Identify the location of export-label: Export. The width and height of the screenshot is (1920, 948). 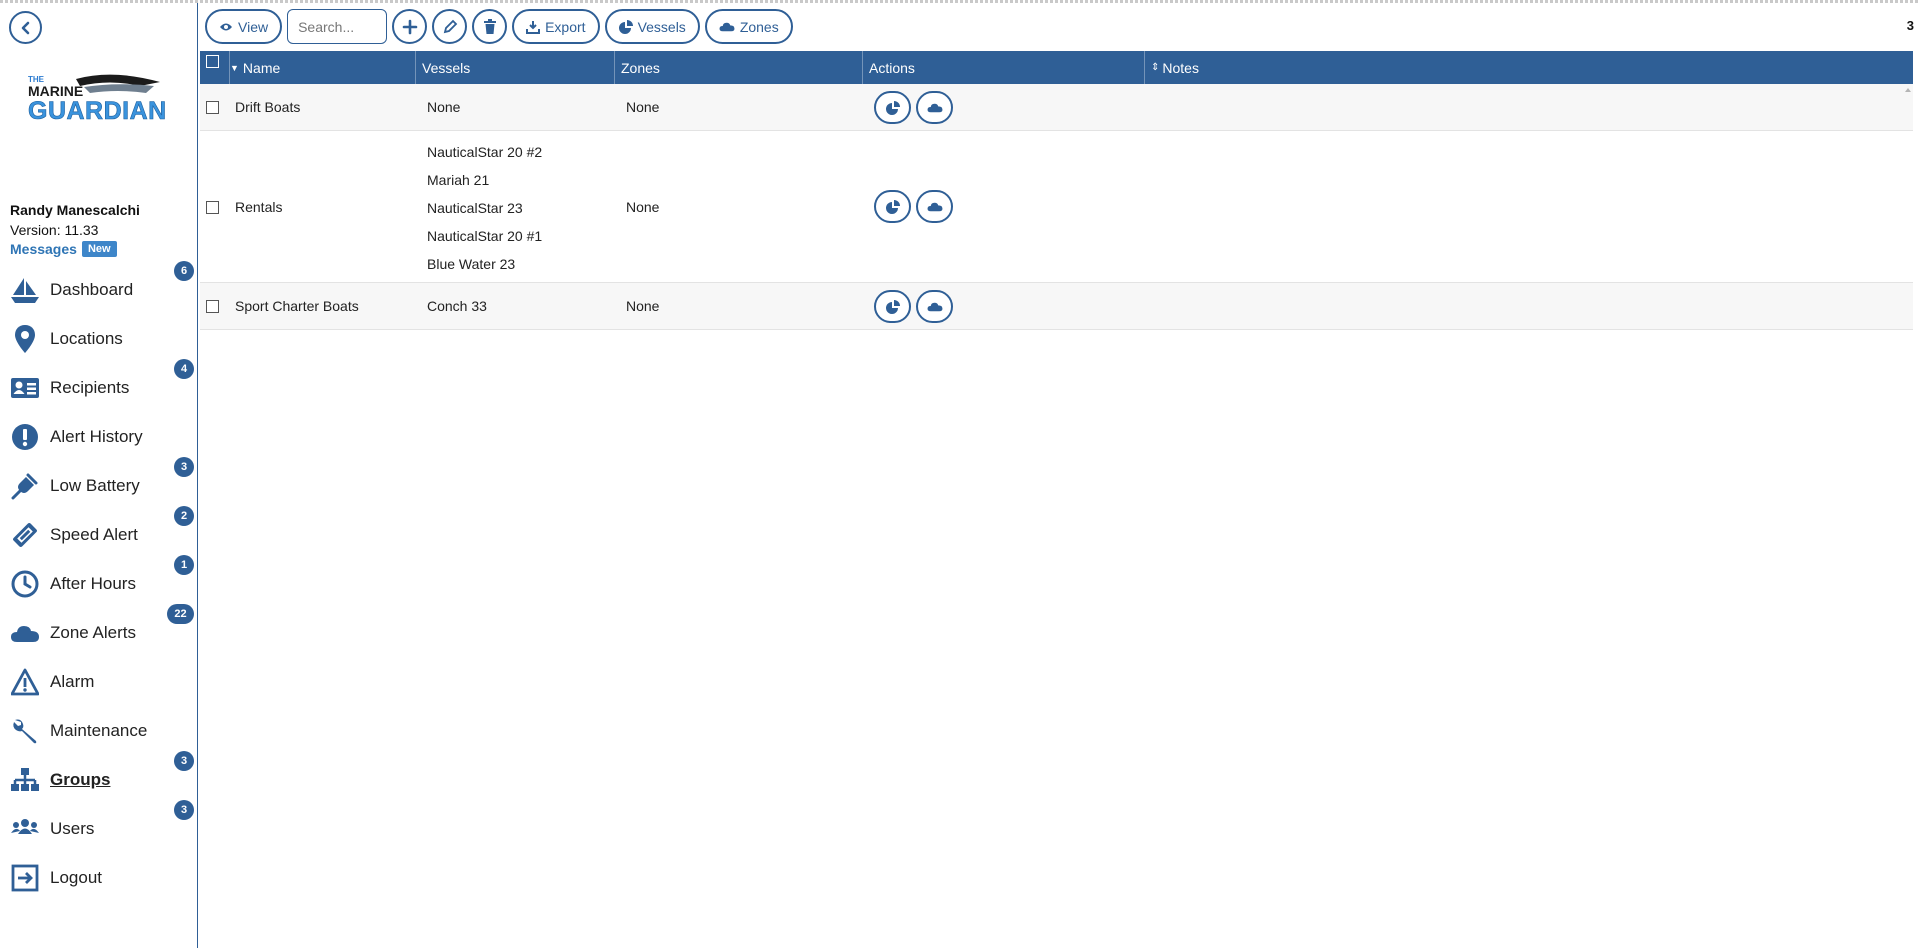
(565, 26).